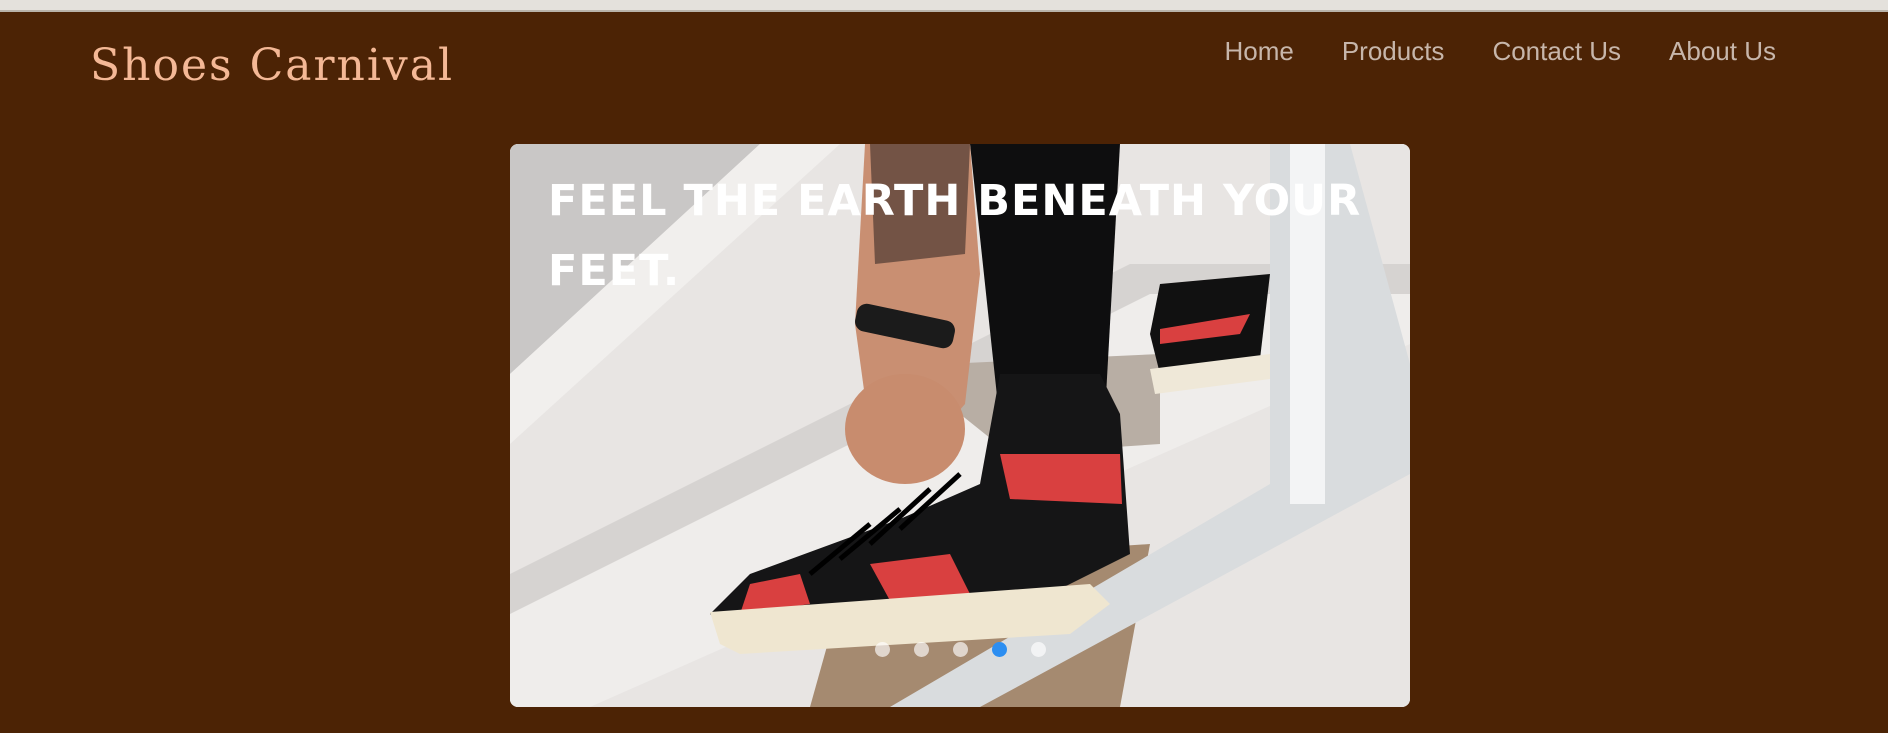 The width and height of the screenshot is (1888, 733). I want to click on carousel-indicators, so click(960, 649).